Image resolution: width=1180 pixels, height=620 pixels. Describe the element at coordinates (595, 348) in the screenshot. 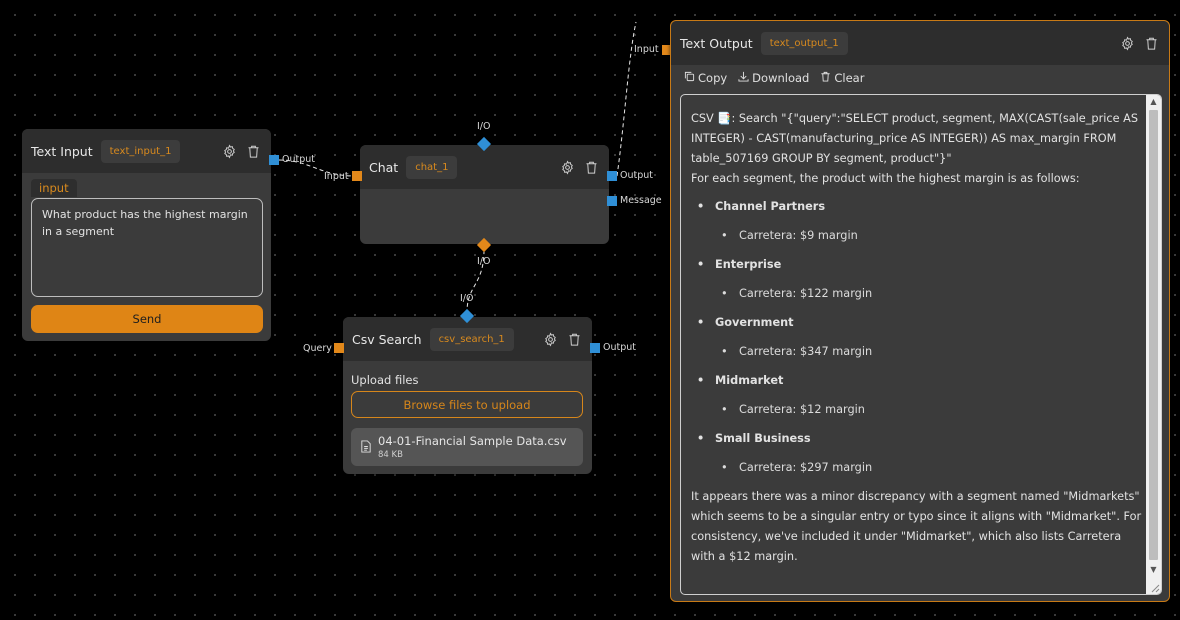

I see `csv-output-port` at that location.